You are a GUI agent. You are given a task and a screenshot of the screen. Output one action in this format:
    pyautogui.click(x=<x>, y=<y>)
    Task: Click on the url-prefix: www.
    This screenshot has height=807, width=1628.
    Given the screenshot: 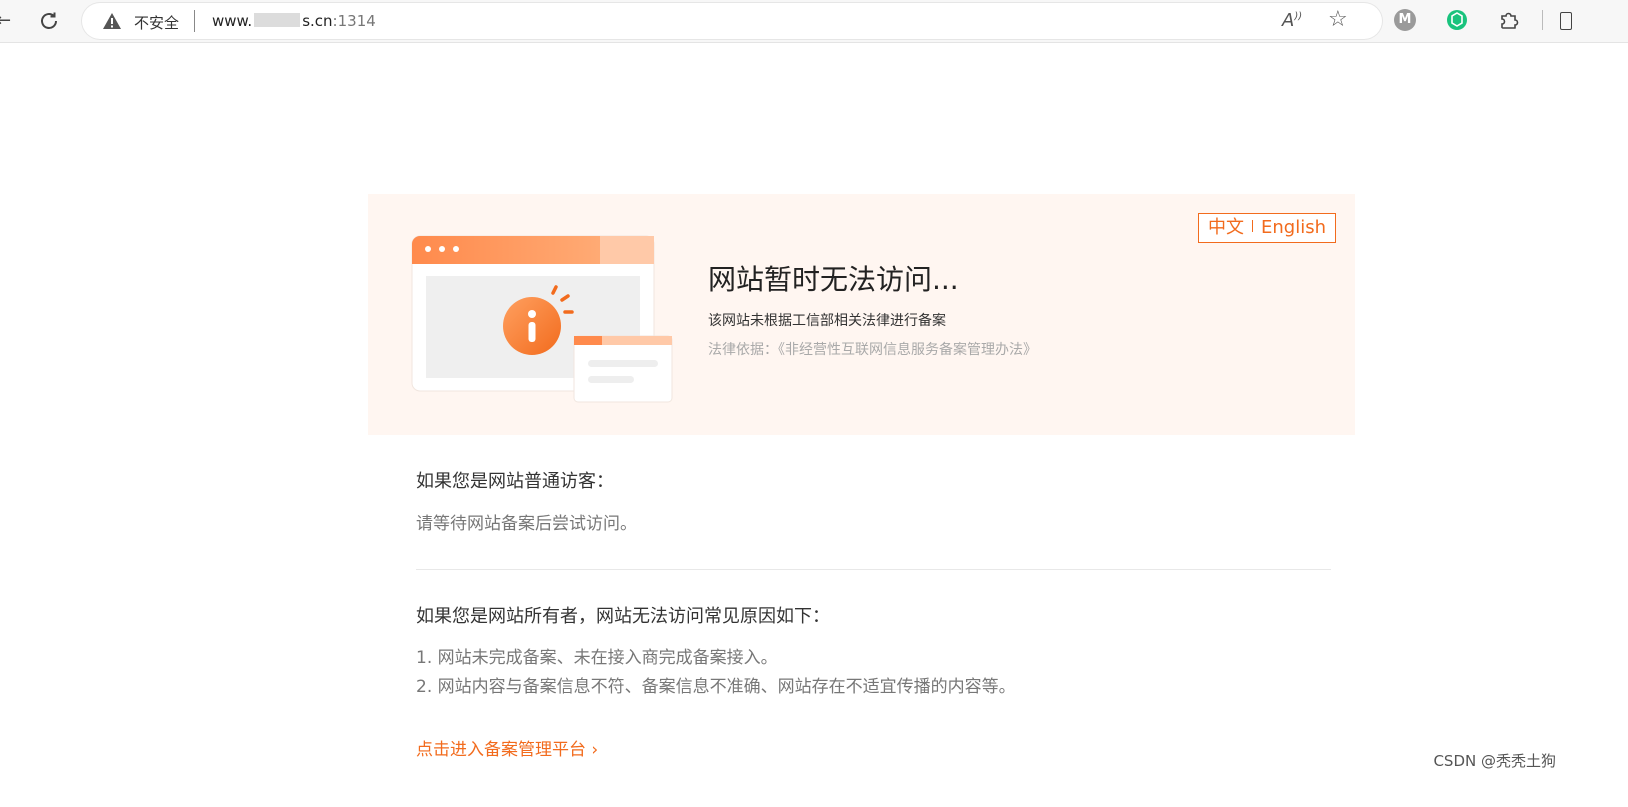 What is the action you would take?
    pyautogui.click(x=232, y=21)
    